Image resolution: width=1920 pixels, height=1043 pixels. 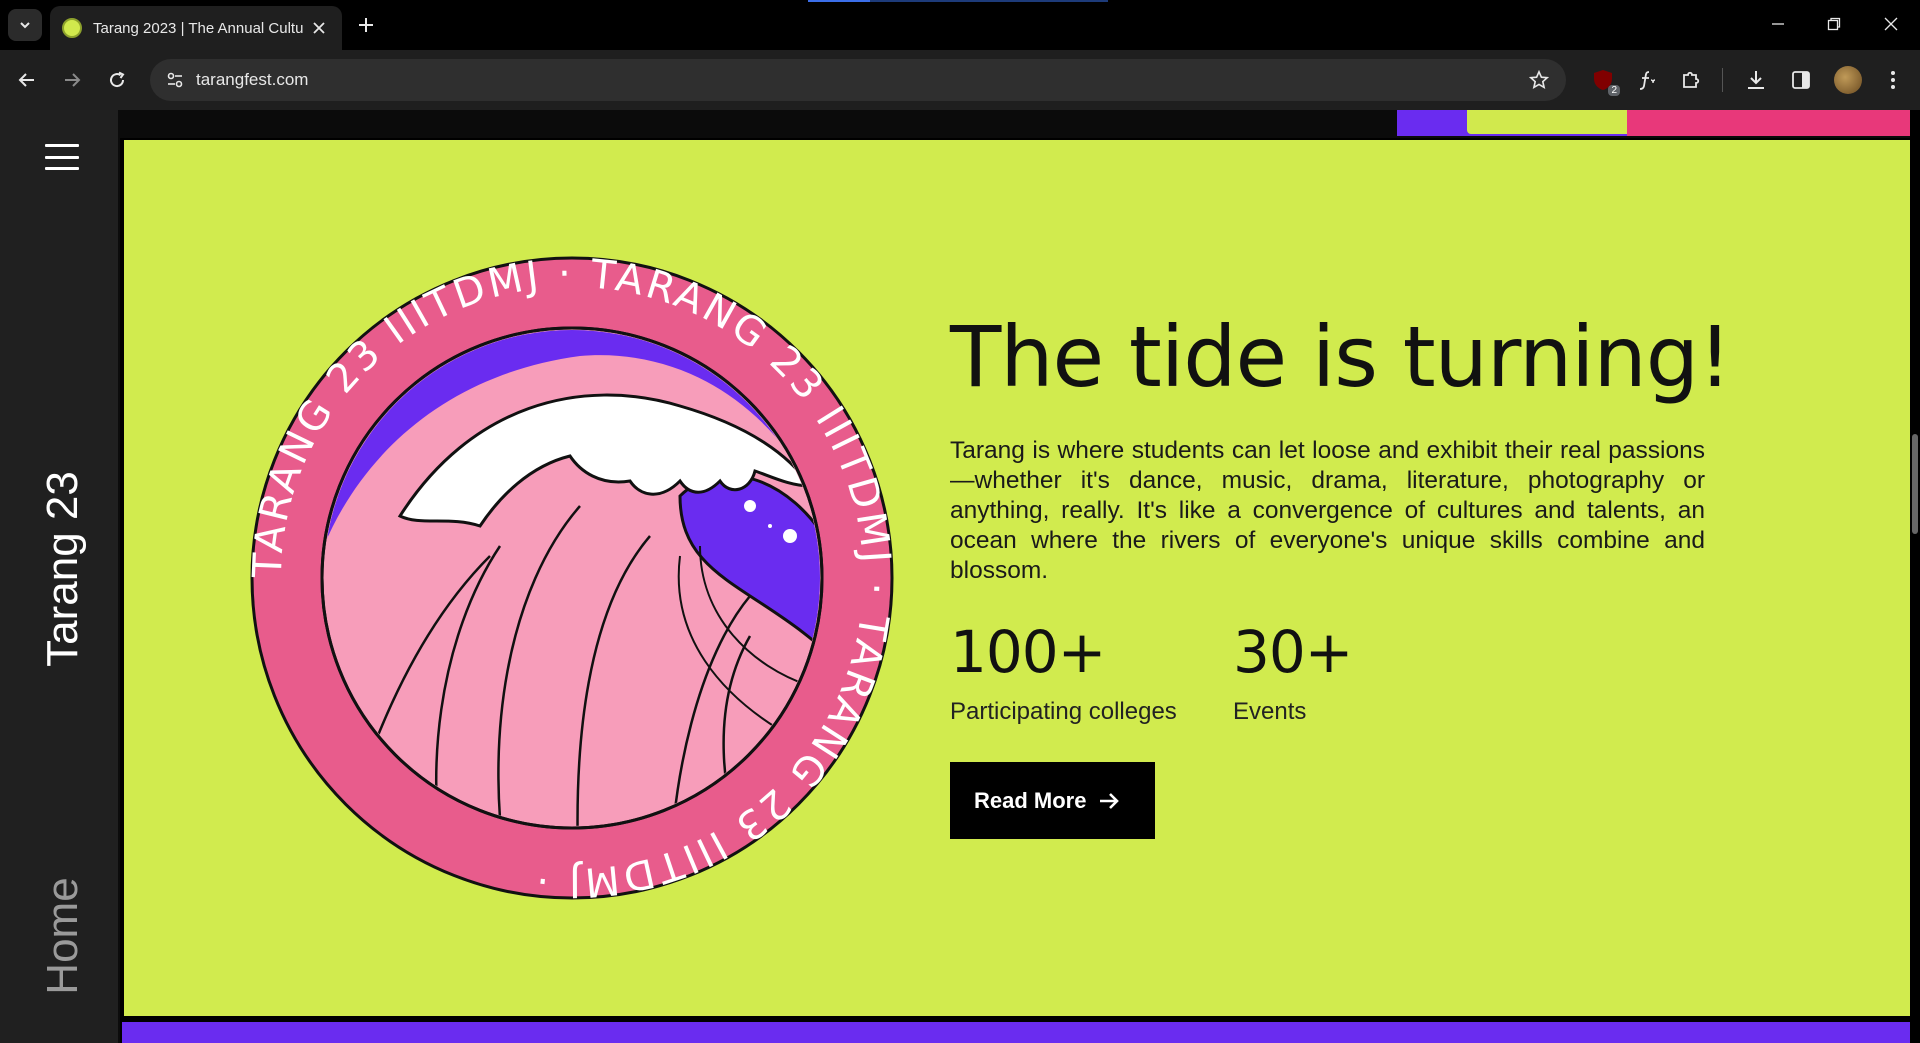 I want to click on browser-menu-button, so click(x=1893, y=80).